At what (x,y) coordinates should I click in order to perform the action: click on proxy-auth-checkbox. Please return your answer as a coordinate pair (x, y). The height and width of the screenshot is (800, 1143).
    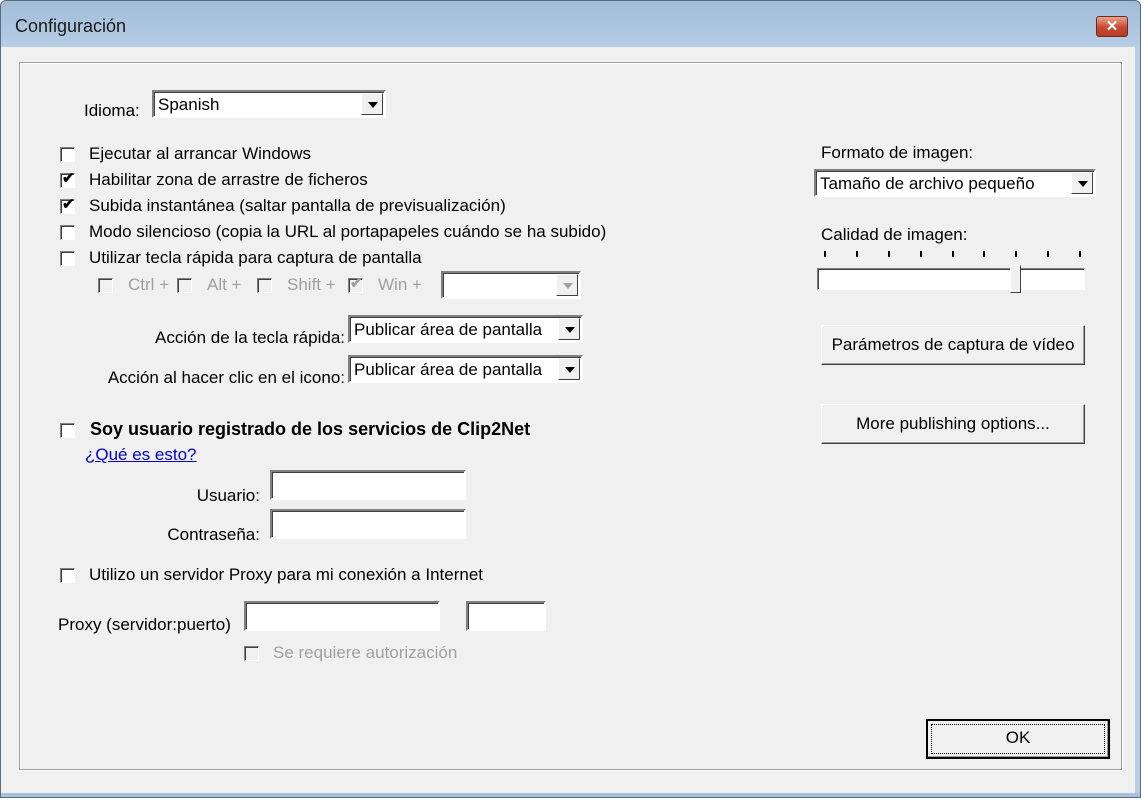
    Looking at the image, I should click on (251, 653).